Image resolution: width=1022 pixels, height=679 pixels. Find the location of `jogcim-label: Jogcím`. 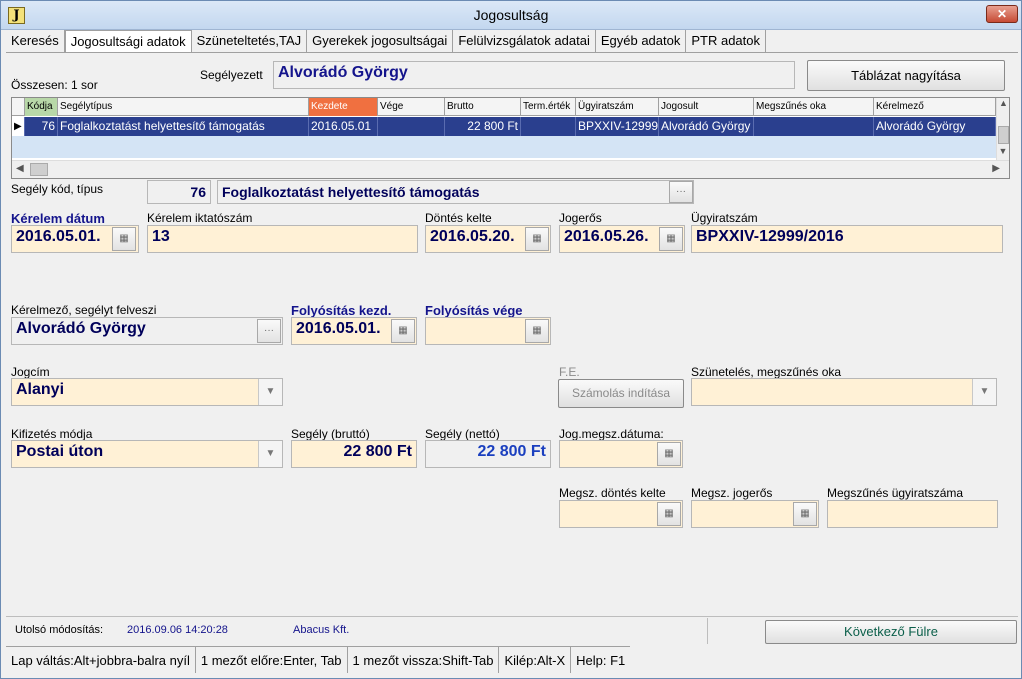

jogcim-label: Jogcím is located at coordinates (30, 372).